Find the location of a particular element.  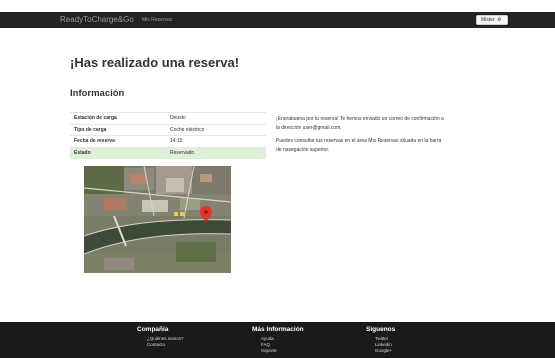

page-title: ¡Has realizado una reserva! is located at coordinates (155, 62).